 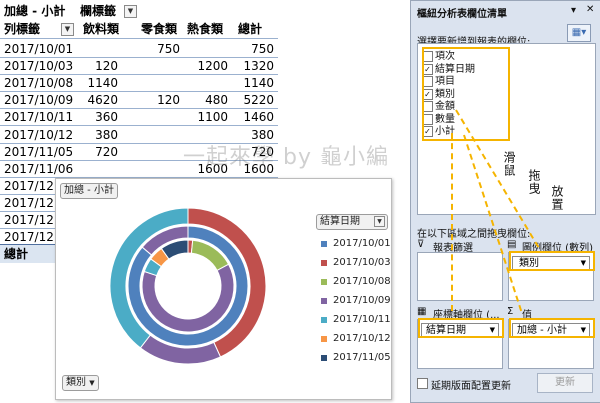 What do you see at coordinates (139, 29) in the screenshot?
I see `pivot-column-header-row: 列標籤 ▼ 飲料類 零食類 熱食類 總計` at bounding box center [139, 29].